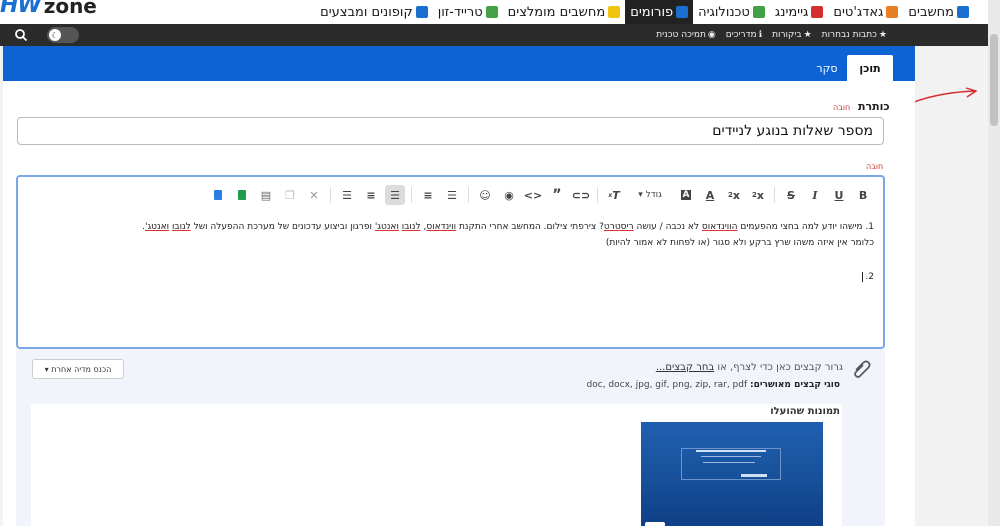  What do you see at coordinates (994, 80) in the screenshot?
I see `scrollbar-thumb` at bounding box center [994, 80].